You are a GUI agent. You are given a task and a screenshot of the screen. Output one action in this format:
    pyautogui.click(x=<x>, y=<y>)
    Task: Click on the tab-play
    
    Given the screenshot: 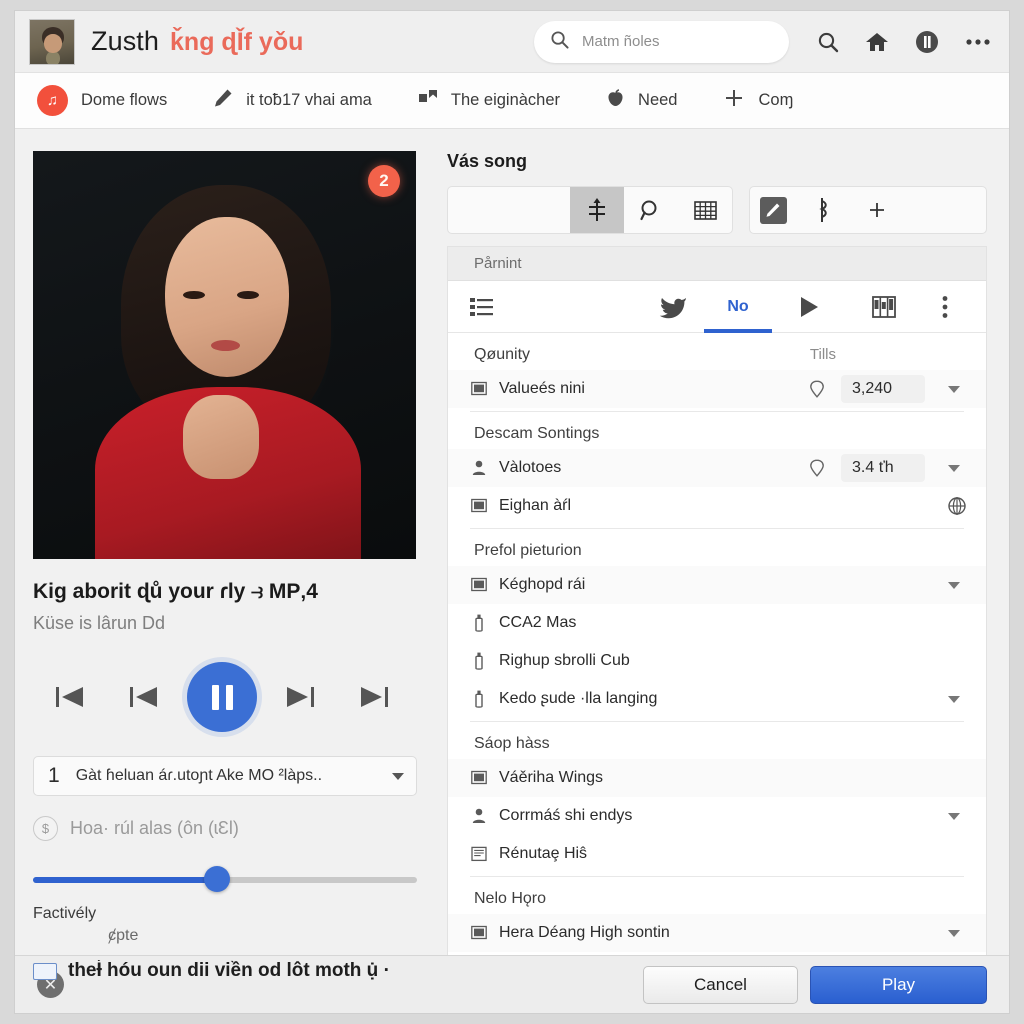 What is the action you would take?
    pyautogui.click(x=809, y=307)
    